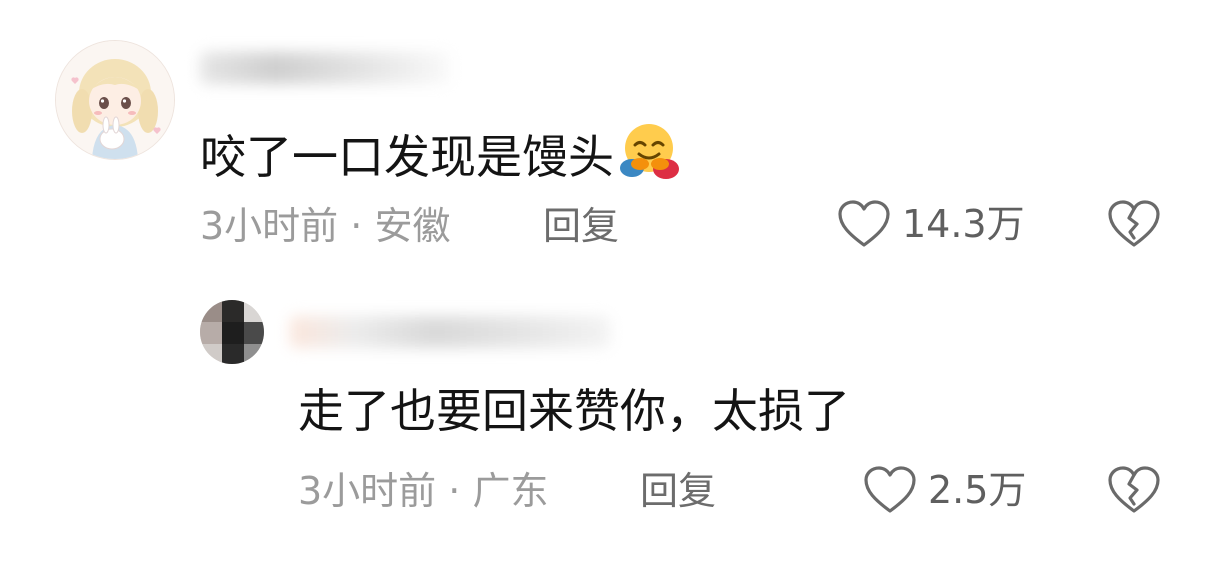 This screenshot has width=1224, height=562. I want to click on comment-text: 咬了一口发现是馒头, so click(440, 155).